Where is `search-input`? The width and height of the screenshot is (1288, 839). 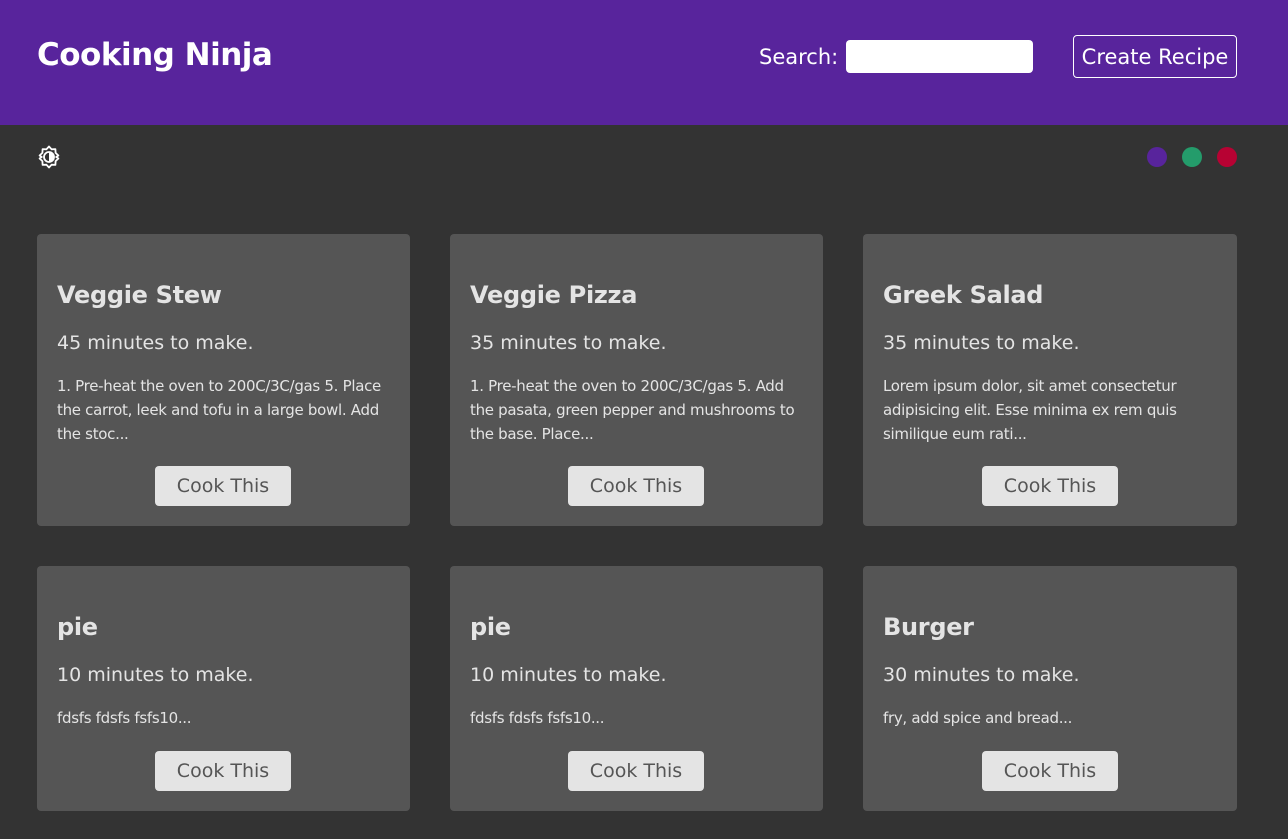
search-input is located at coordinates (939, 56).